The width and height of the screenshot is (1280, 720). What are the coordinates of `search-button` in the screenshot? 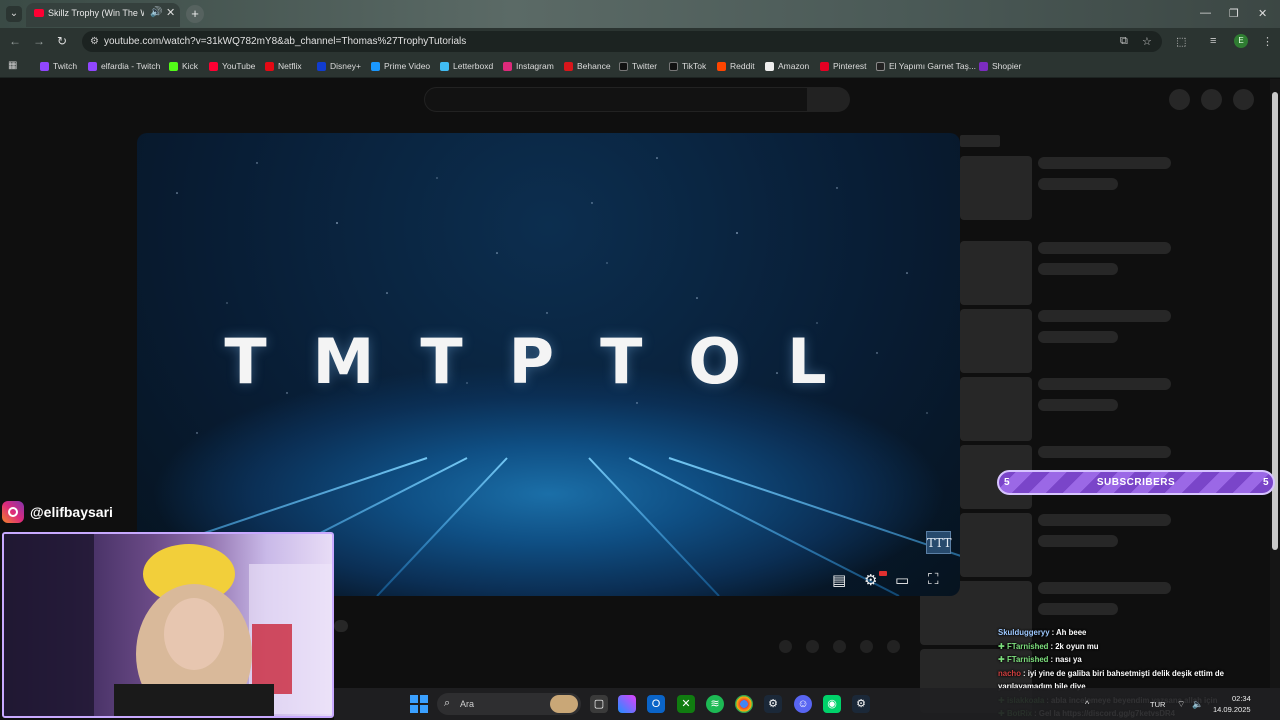 It's located at (829, 99).